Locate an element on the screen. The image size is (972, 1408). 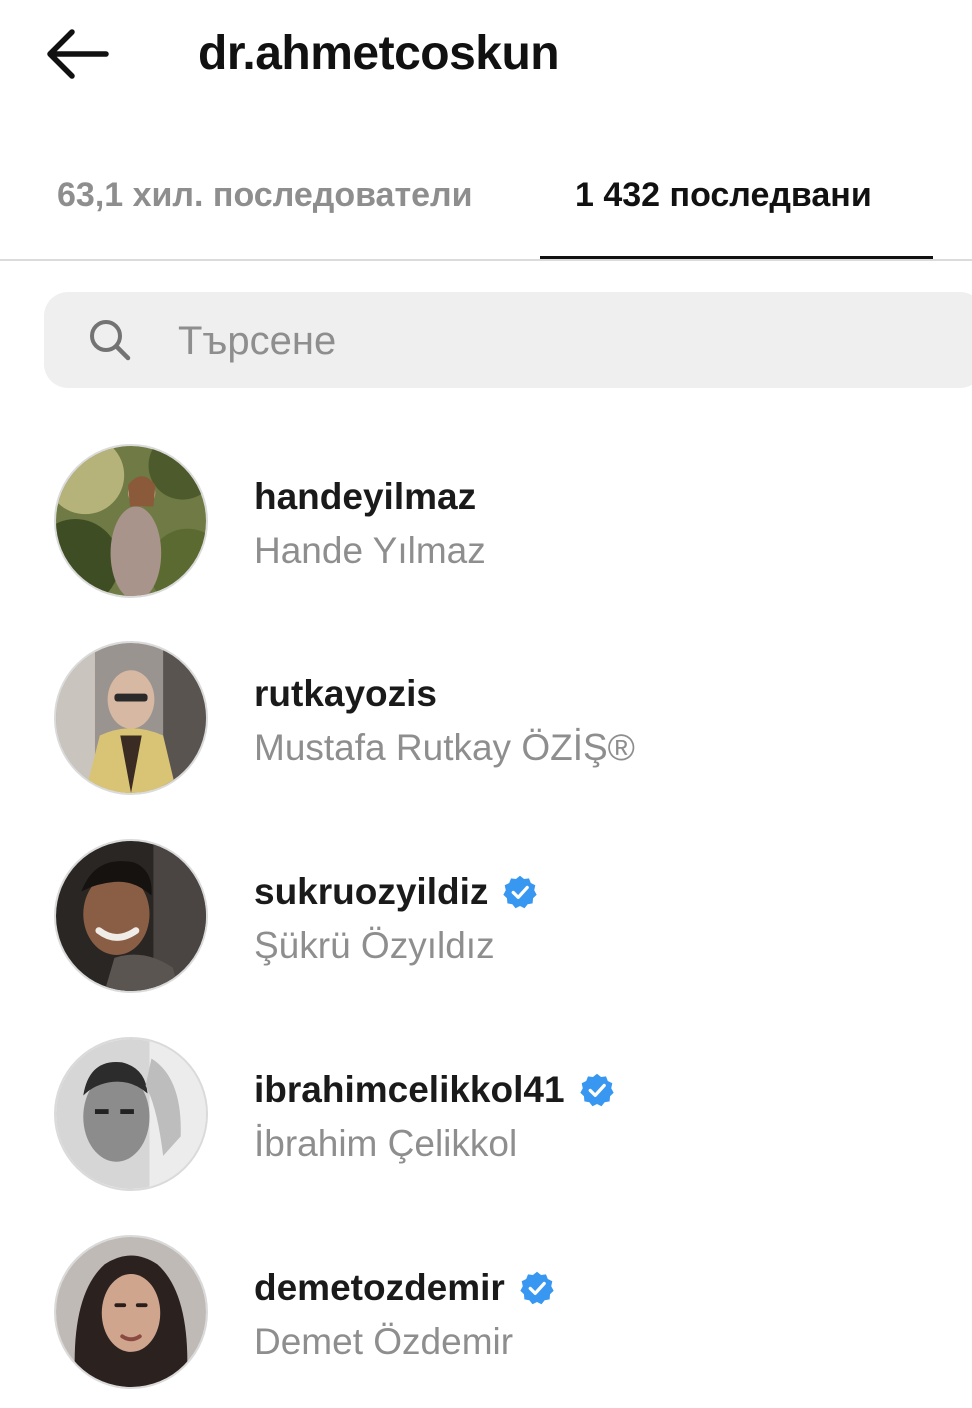
header: dr.ahmetcoskun is located at coordinates (486, 55).